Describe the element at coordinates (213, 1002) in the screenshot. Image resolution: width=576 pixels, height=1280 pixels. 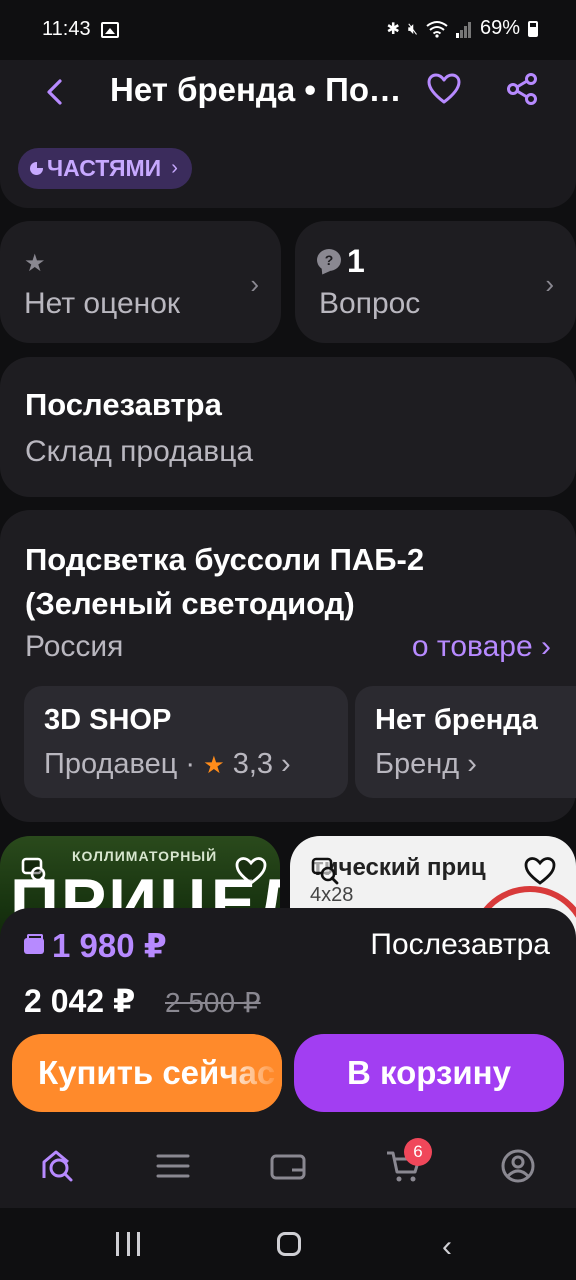
I see `old-price: 2 500 ₽` at that location.